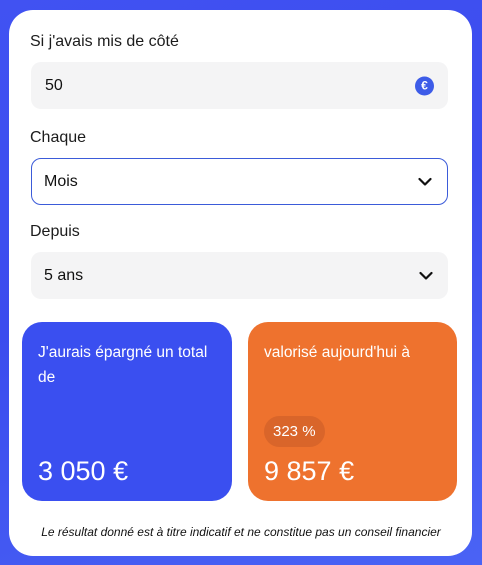 The width and height of the screenshot is (482, 565). What do you see at coordinates (352, 411) in the screenshot?
I see `valued-total-card: valorisé aujourd'hui à 323 % 9 857 €` at bounding box center [352, 411].